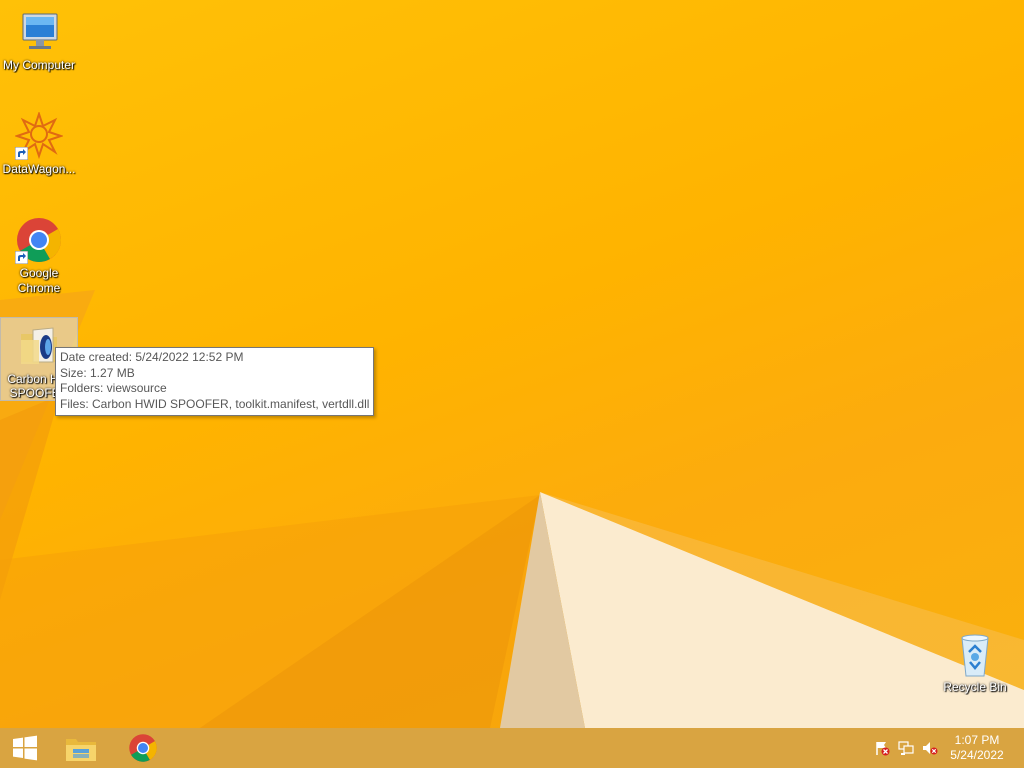 This screenshot has width=1024, height=768. What do you see at coordinates (39, 280) in the screenshot?
I see `desktop-icon-label: Google Chrome` at bounding box center [39, 280].